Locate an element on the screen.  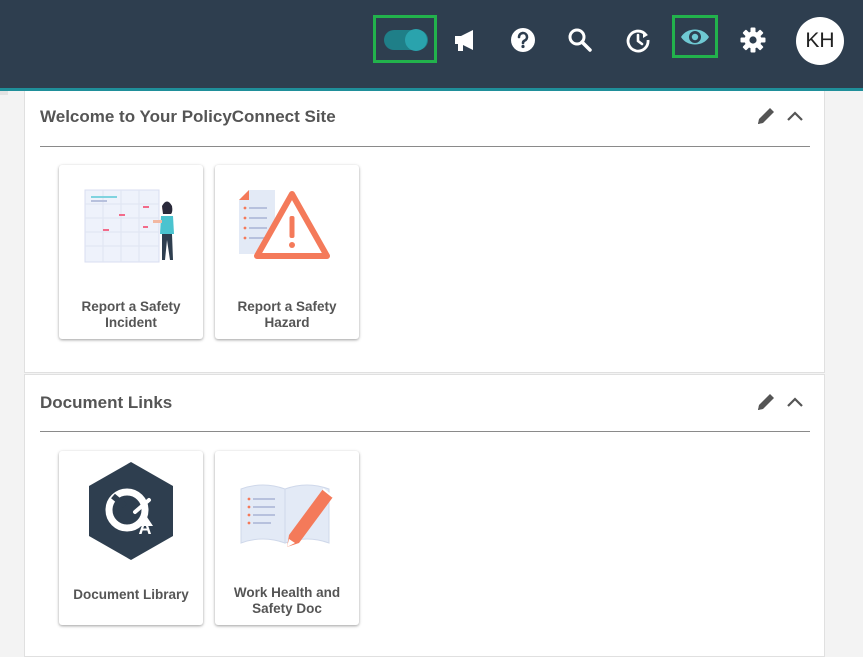
megaphone-icon is located at coordinates (465, 40).